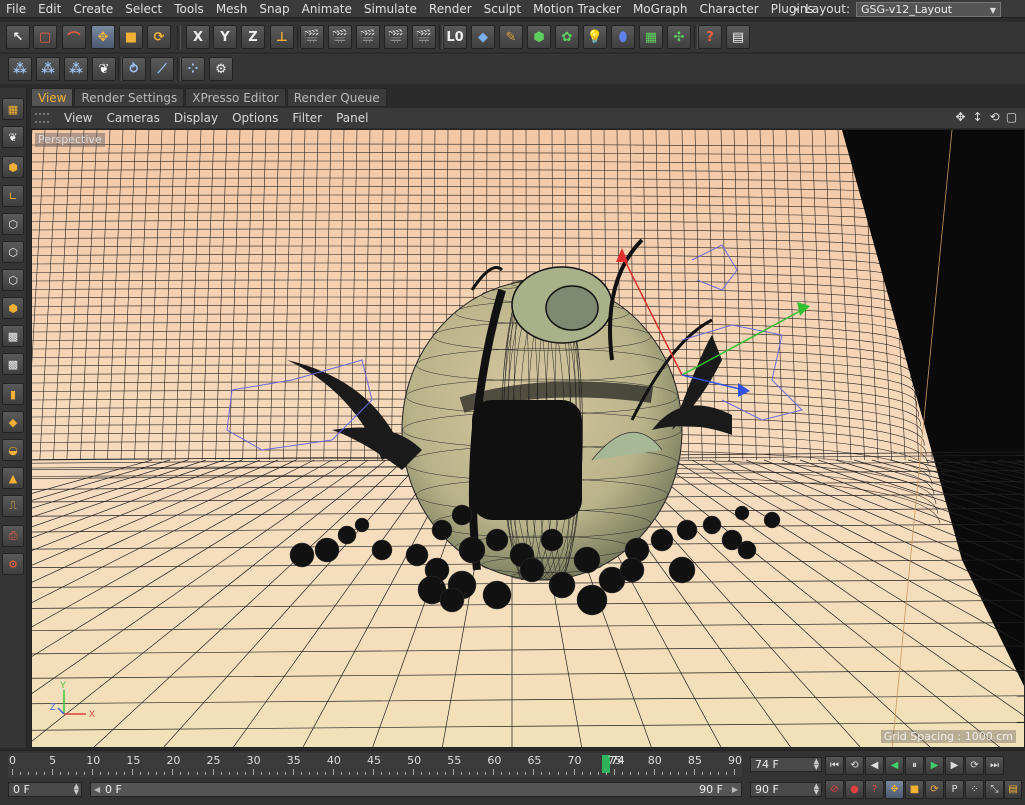 Image resolution: width=1025 pixels, height=805 pixels. I want to click on viewport-camera-label: Perspective, so click(70, 140).